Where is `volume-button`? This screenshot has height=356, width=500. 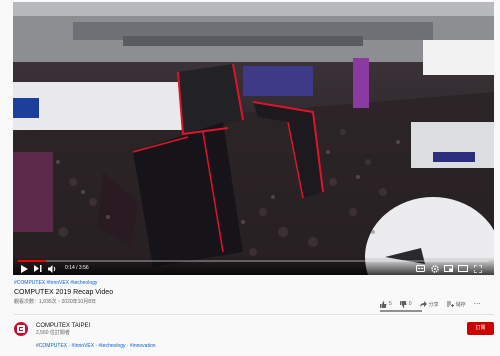 volume-button is located at coordinates (52, 268).